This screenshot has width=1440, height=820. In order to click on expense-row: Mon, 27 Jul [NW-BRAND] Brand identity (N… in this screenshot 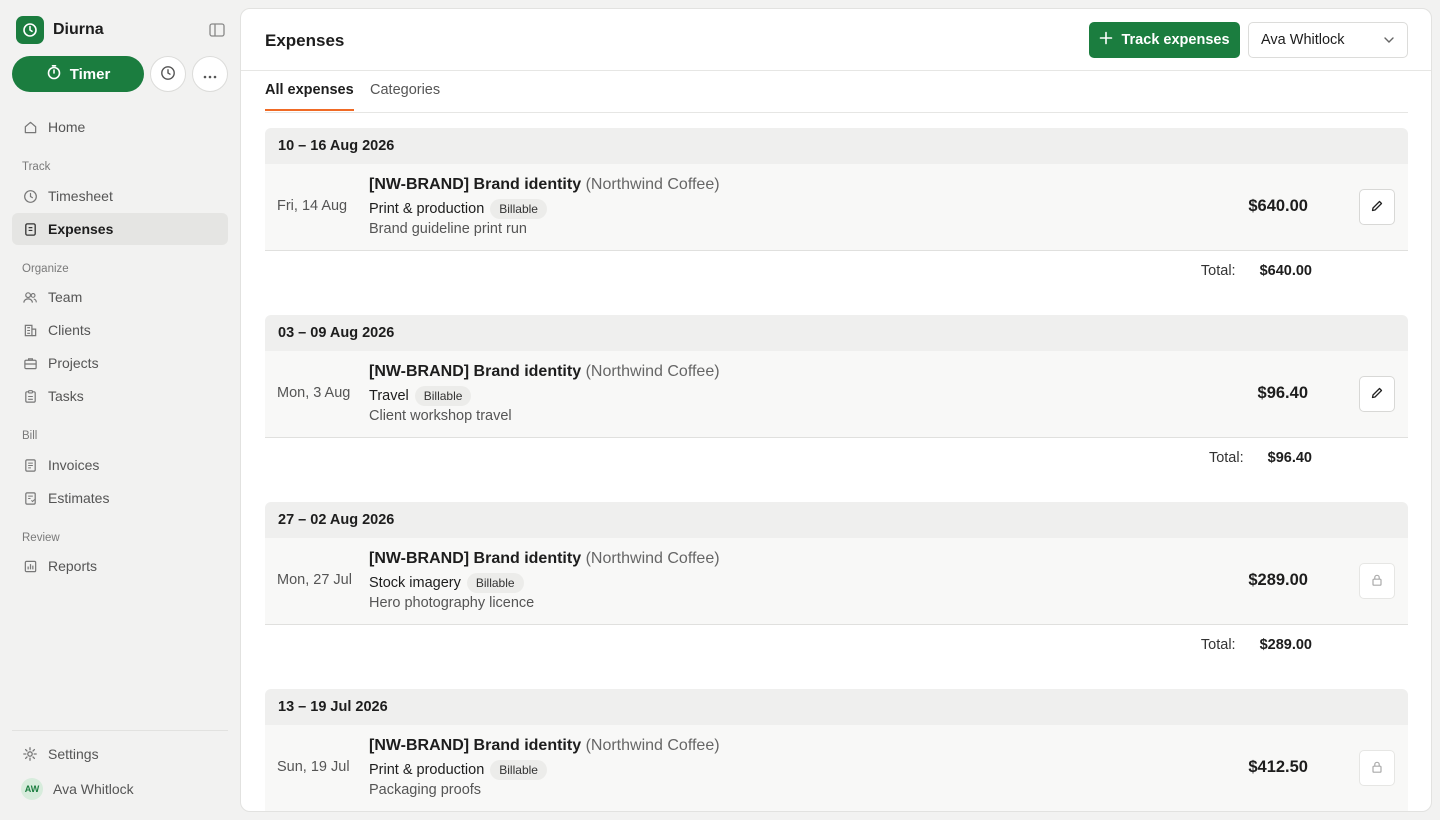, I will do `click(836, 581)`.